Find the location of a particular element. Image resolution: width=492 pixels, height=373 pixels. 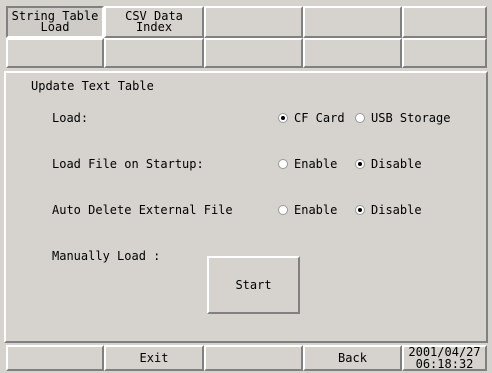

exit-button: Exit is located at coordinates (154, 358).